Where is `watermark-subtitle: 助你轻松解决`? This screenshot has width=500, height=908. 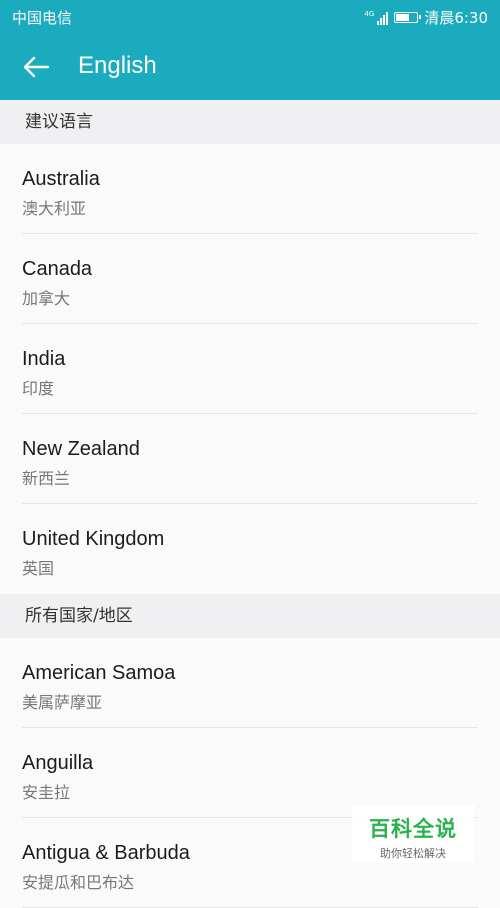
watermark-subtitle: 助你轻松解决 is located at coordinates (413, 853).